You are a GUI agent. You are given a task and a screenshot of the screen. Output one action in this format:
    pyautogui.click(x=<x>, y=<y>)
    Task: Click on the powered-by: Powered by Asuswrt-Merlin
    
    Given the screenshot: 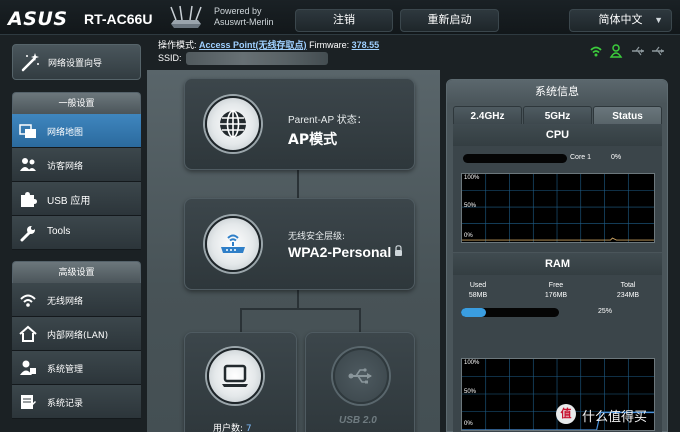 What is the action you would take?
    pyautogui.click(x=244, y=17)
    